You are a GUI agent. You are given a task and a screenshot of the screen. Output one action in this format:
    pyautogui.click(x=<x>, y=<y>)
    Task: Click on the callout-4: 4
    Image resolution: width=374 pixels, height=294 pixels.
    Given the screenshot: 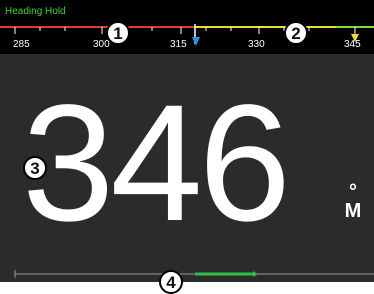 What is the action you would take?
    pyautogui.click(x=171, y=282)
    